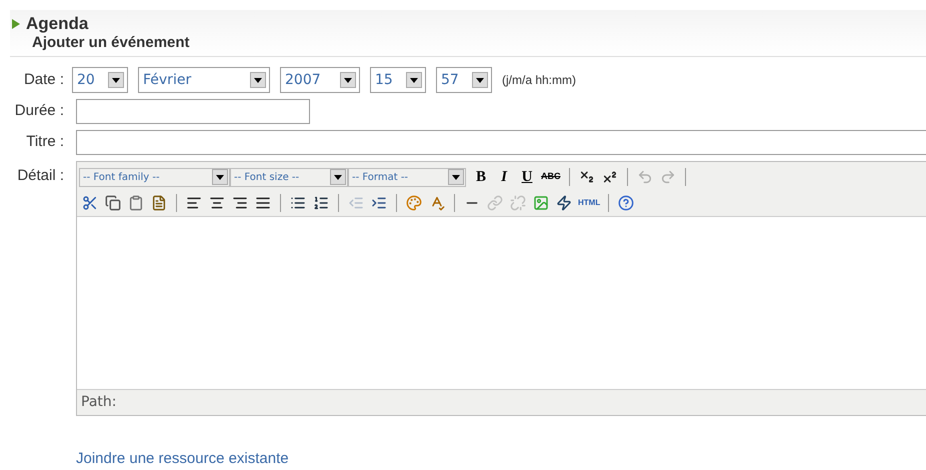  What do you see at coordinates (589, 203) in the screenshot?
I see `toolbar-button: HTML` at bounding box center [589, 203].